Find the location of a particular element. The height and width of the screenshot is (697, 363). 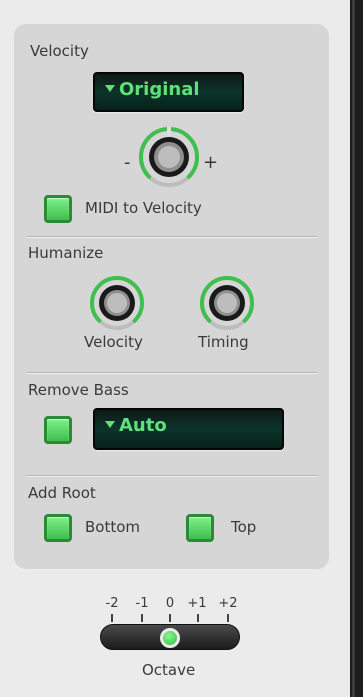

right-edge-line is located at coordinates (353, 348).